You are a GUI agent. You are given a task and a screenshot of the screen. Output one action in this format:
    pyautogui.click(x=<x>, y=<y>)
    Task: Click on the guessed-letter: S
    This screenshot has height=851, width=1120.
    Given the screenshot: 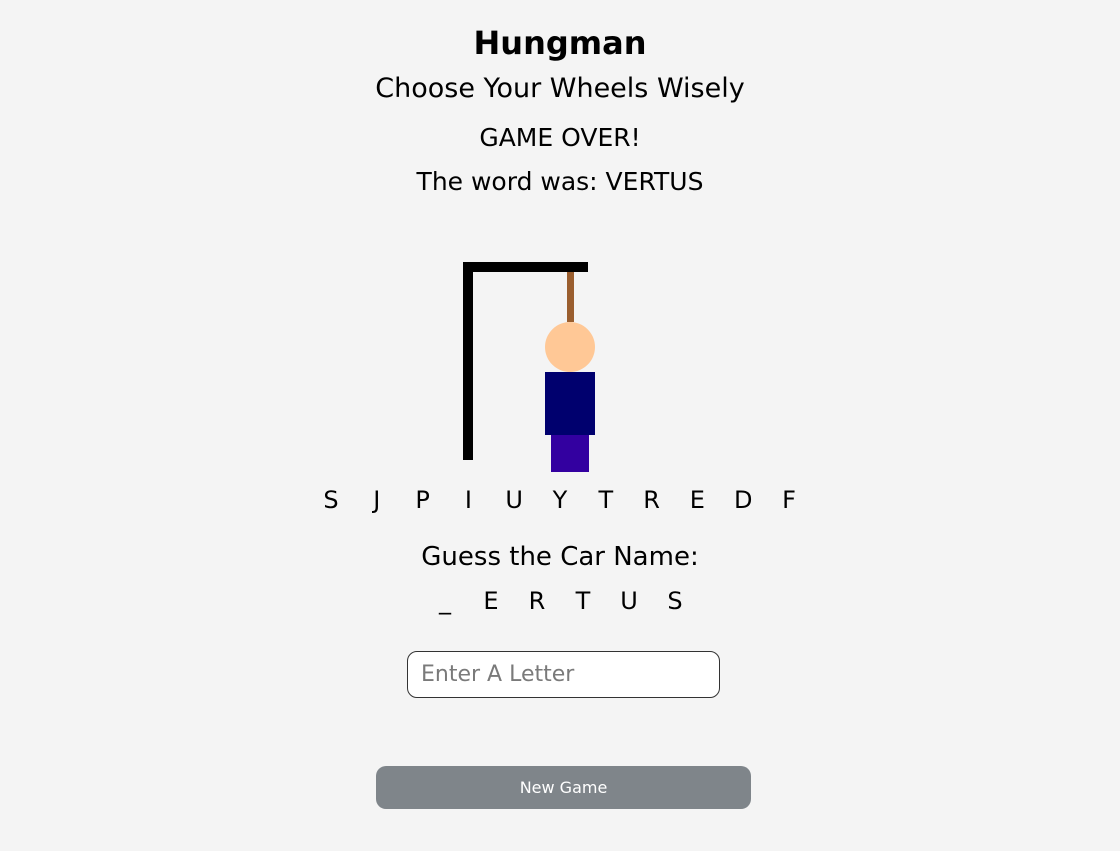 What is the action you would take?
    pyautogui.click(x=331, y=500)
    